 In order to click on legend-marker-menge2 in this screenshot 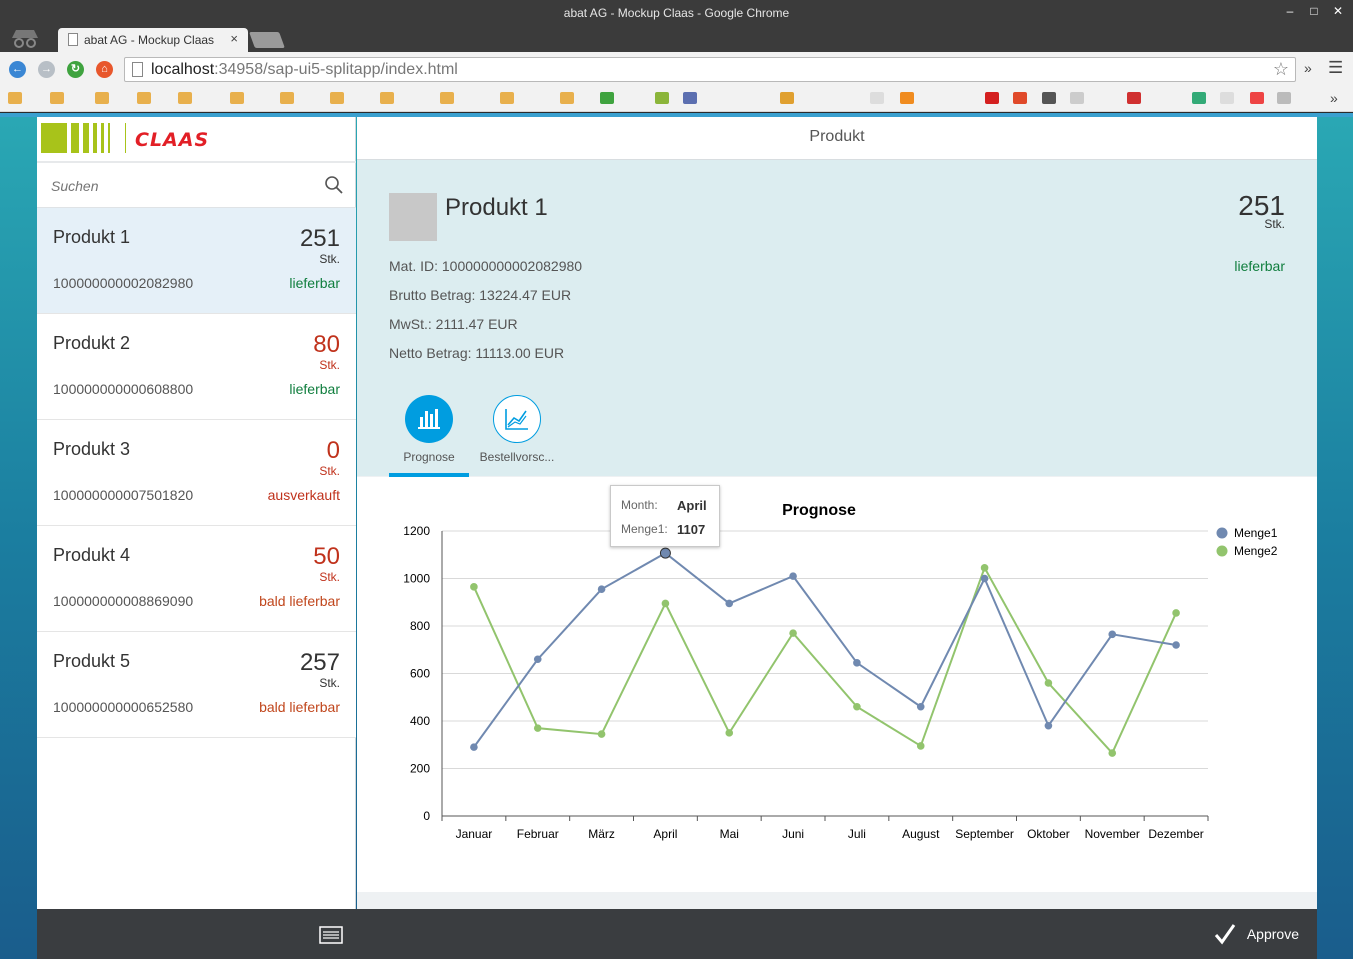, I will do `click(1222, 551)`.